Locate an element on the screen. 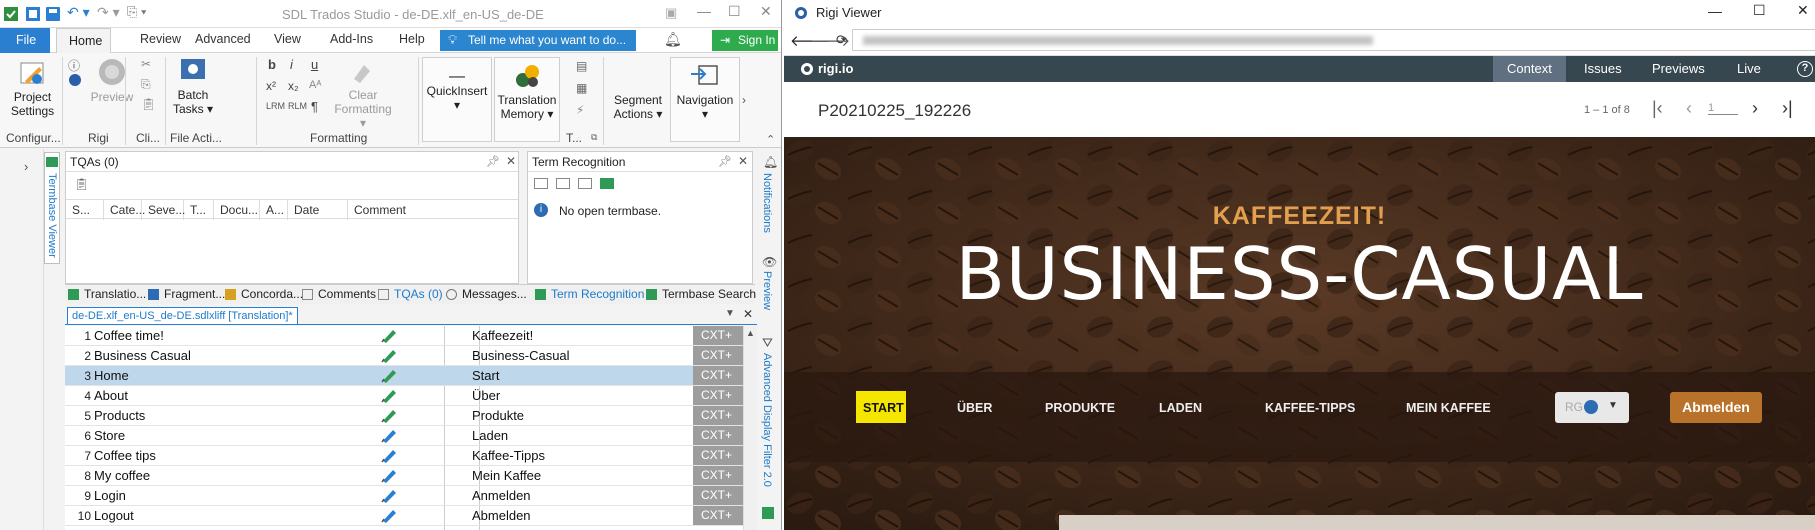 This screenshot has height=530, width=1815. tqa-col-date: Date is located at coordinates (318, 210).